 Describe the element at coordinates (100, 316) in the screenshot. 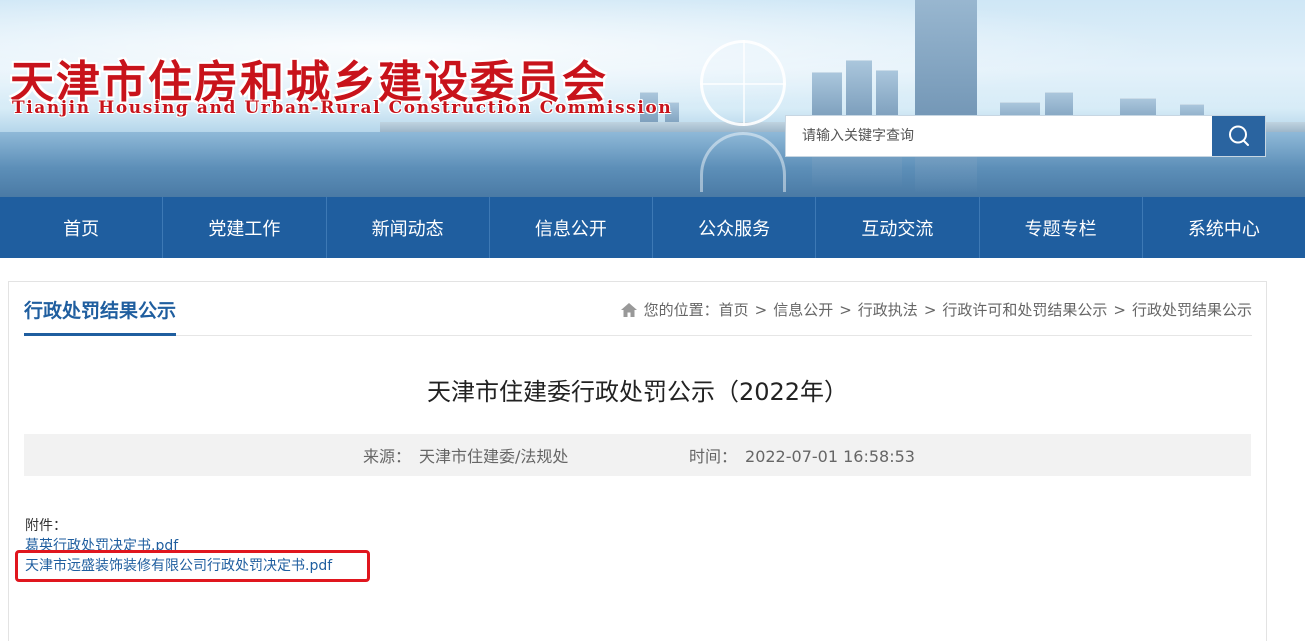

I see `section-title: 行政处罚结果公示` at that location.